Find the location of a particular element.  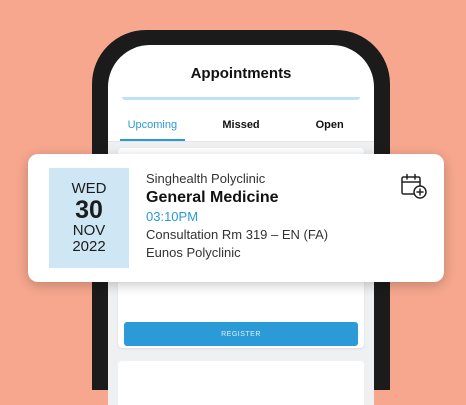

tab-missed: Missed is located at coordinates (241, 126).